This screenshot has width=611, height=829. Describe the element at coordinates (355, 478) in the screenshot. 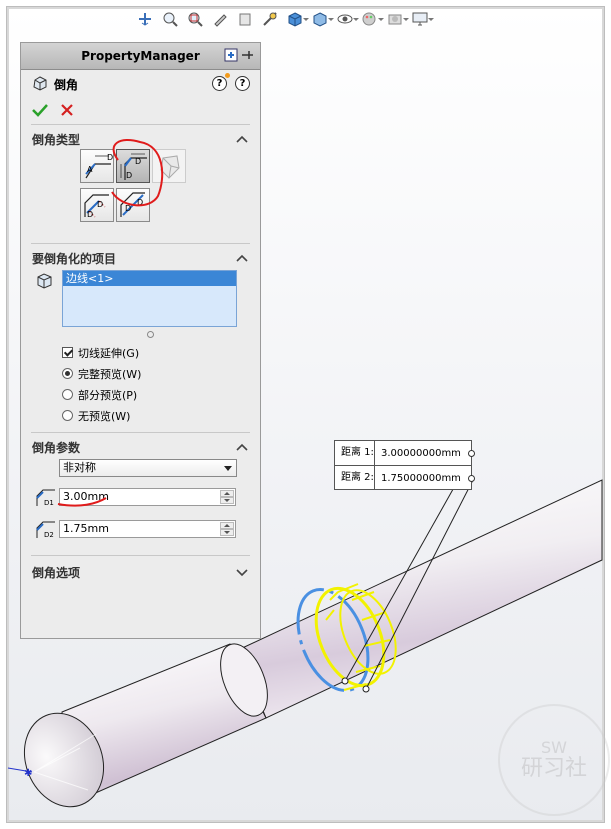

I see `callout-label-2: 距离 2:` at that location.